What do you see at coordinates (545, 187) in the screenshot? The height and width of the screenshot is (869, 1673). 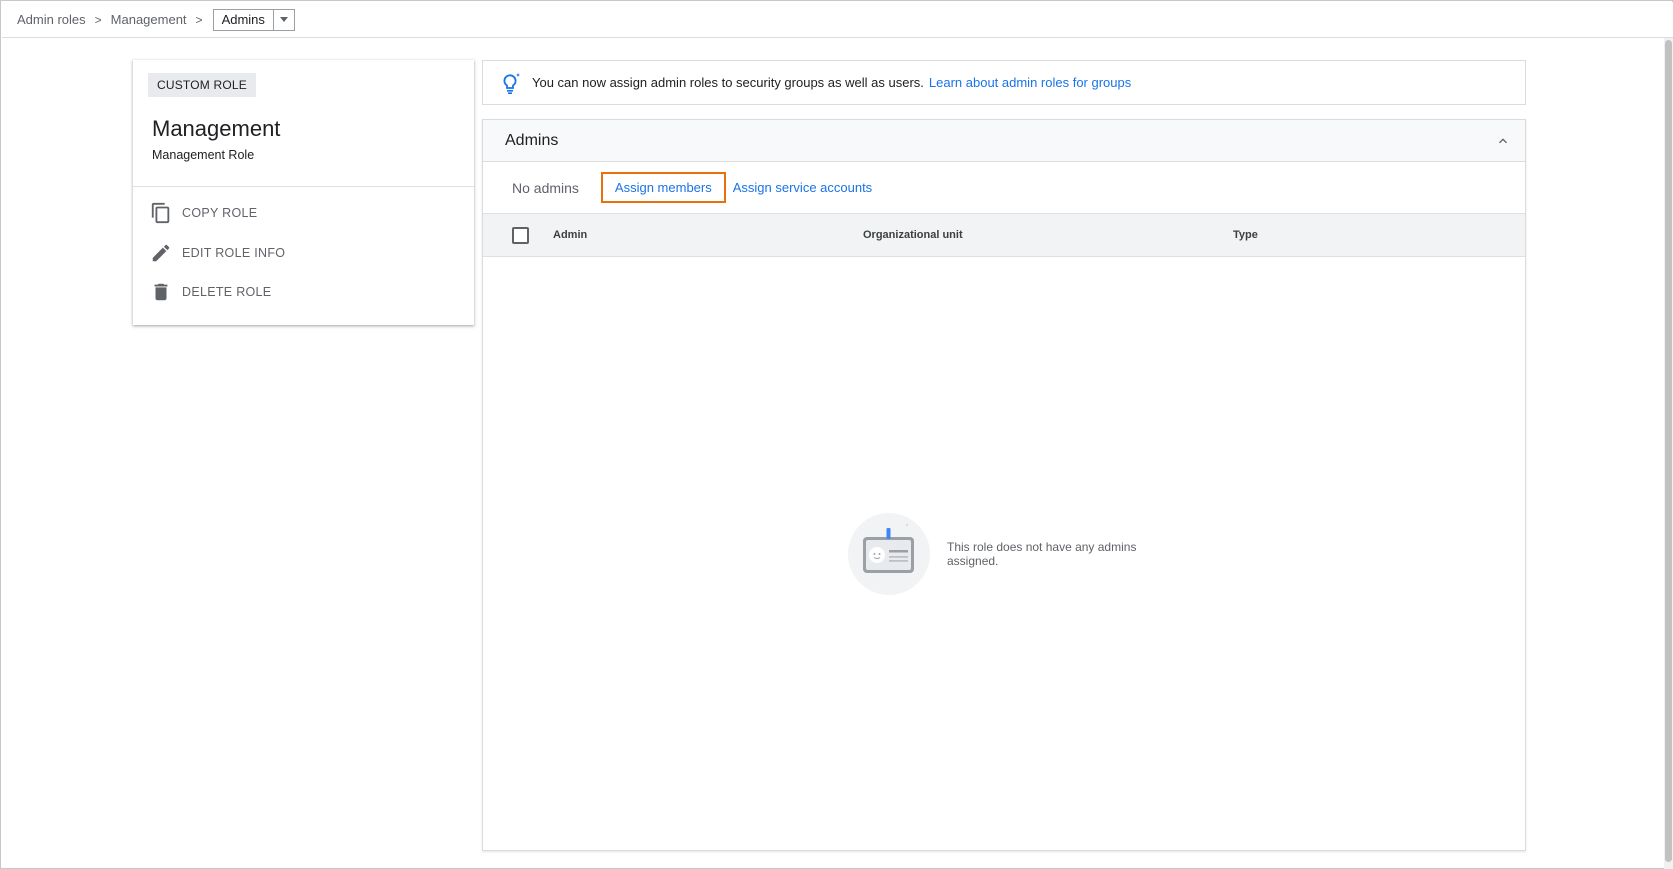 I see `no-admins-status: No admins` at bounding box center [545, 187].